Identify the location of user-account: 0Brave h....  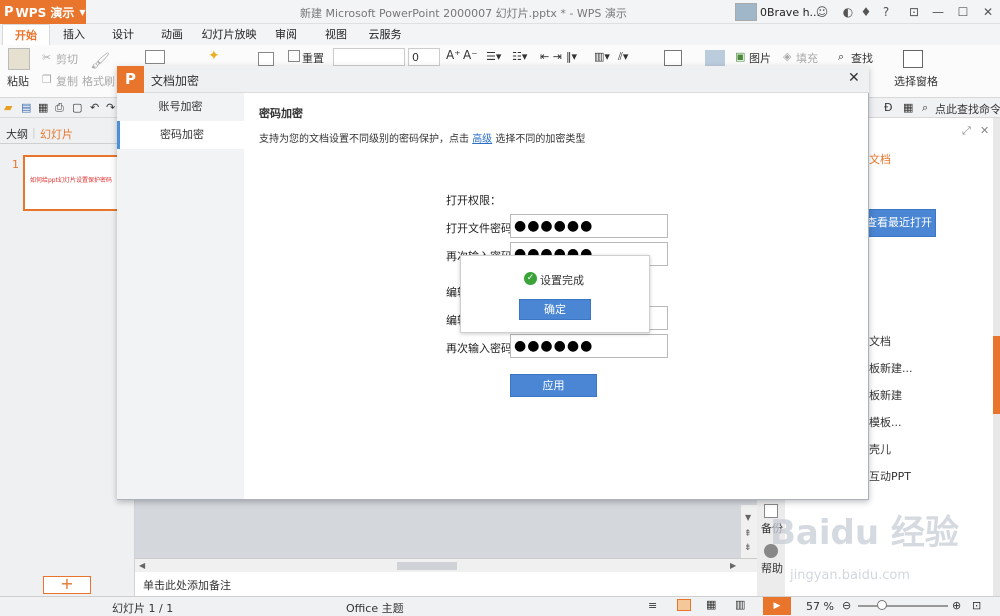
(777, 12).